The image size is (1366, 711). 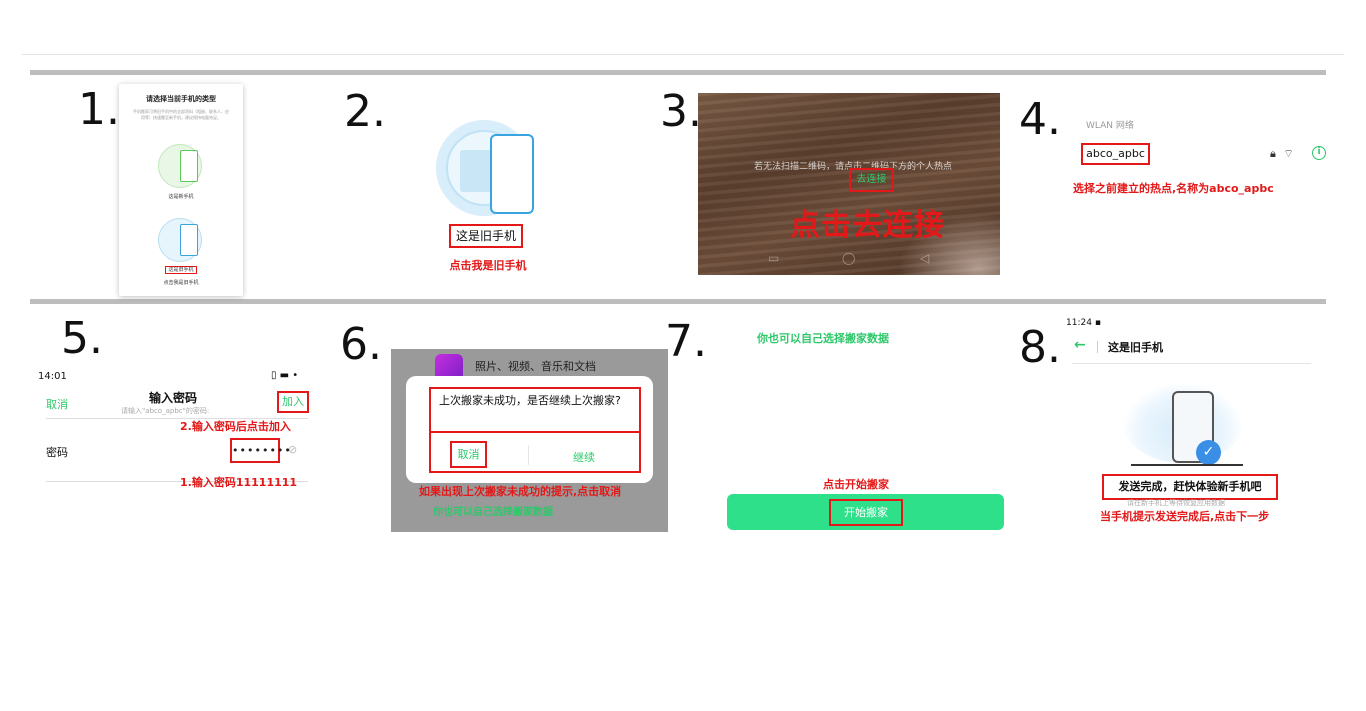 I want to click on step7-top-hint: 你也可以自己选择搬家数据, so click(x=823, y=338).